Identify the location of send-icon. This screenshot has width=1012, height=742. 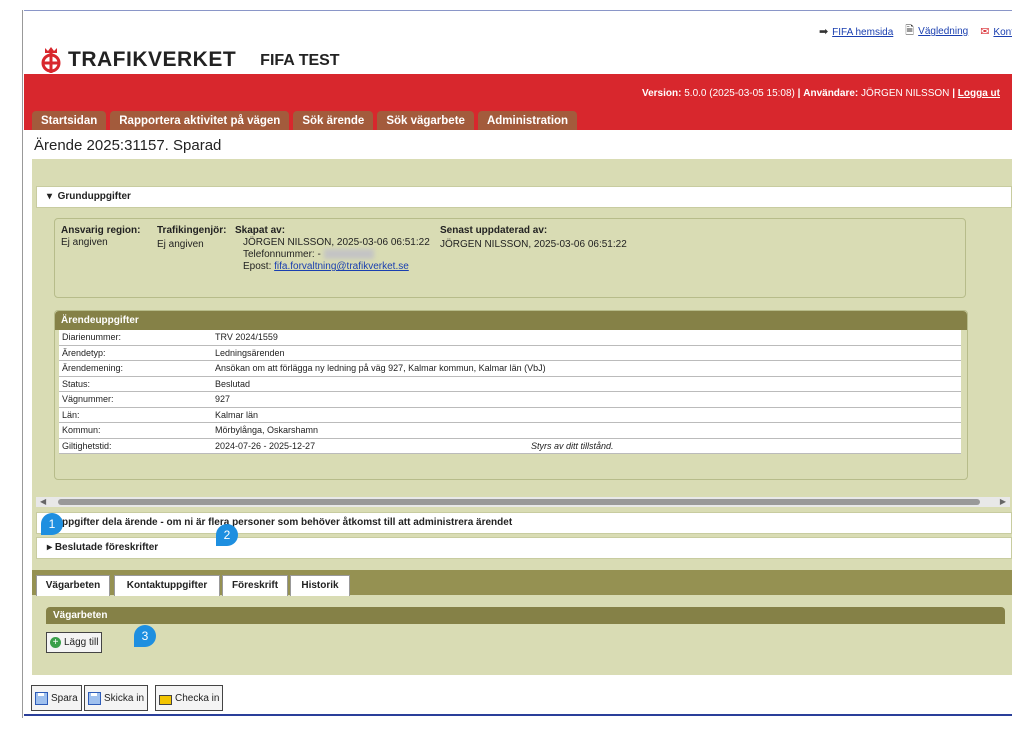
(94, 698).